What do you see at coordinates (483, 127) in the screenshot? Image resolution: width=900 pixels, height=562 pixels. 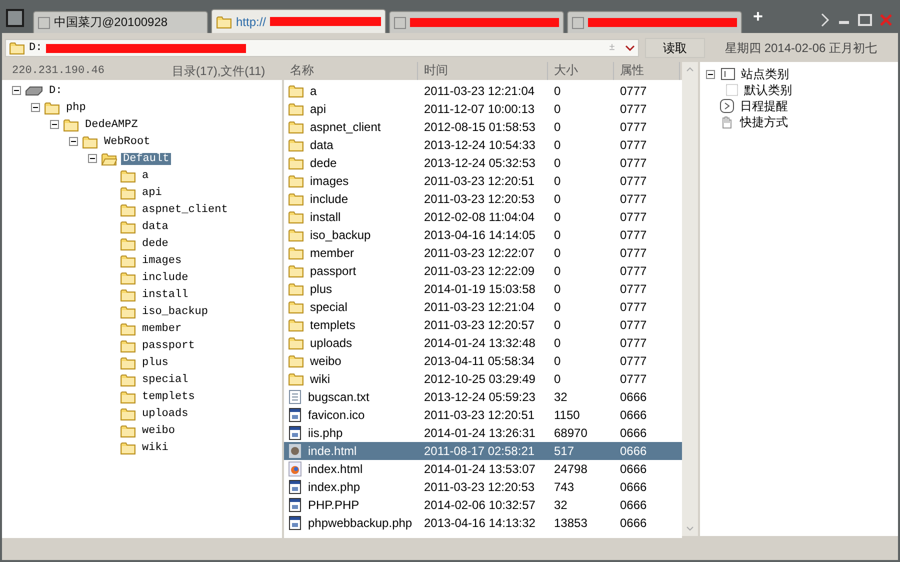 I see `file-row: aspnet_client 2012-08-15 01:58:53 0 0777` at bounding box center [483, 127].